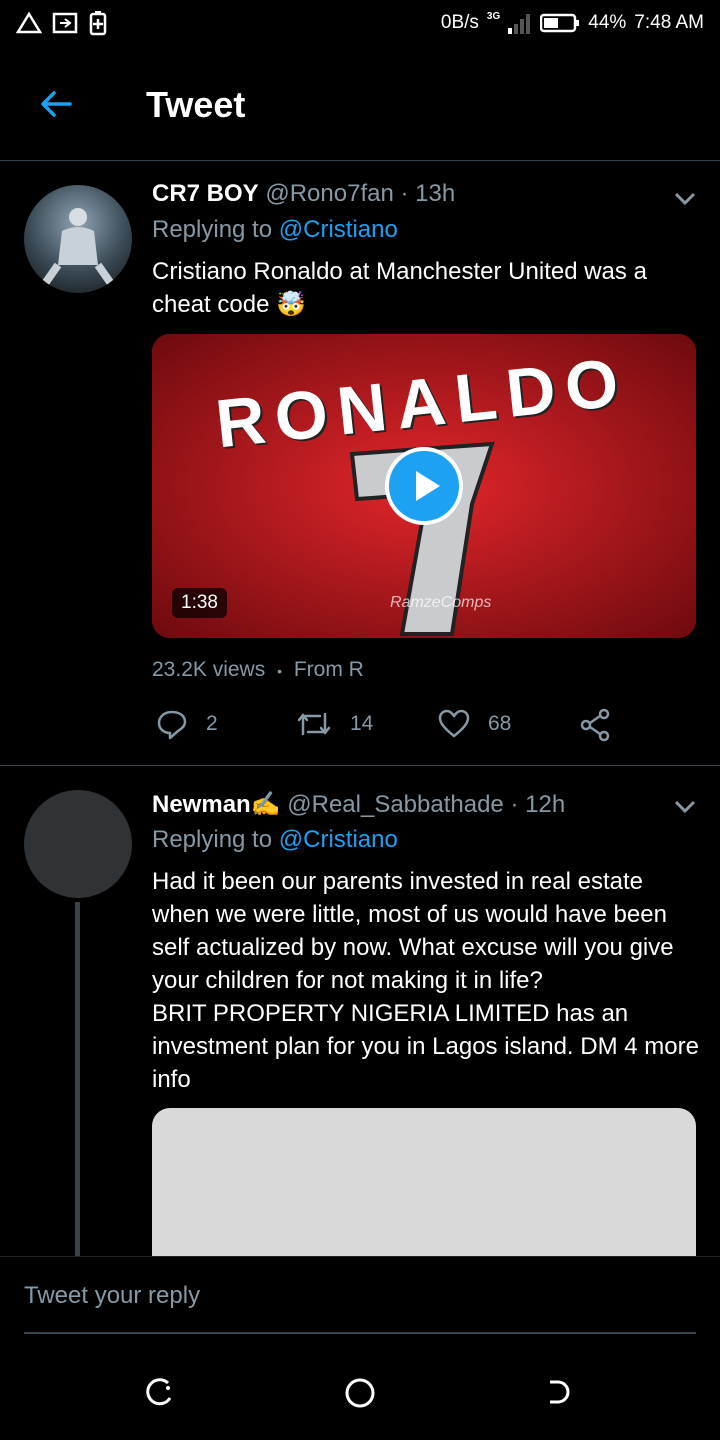 Image resolution: width=720 pixels, height=1440 pixels. I want to click on play-button, so click(424, 486).